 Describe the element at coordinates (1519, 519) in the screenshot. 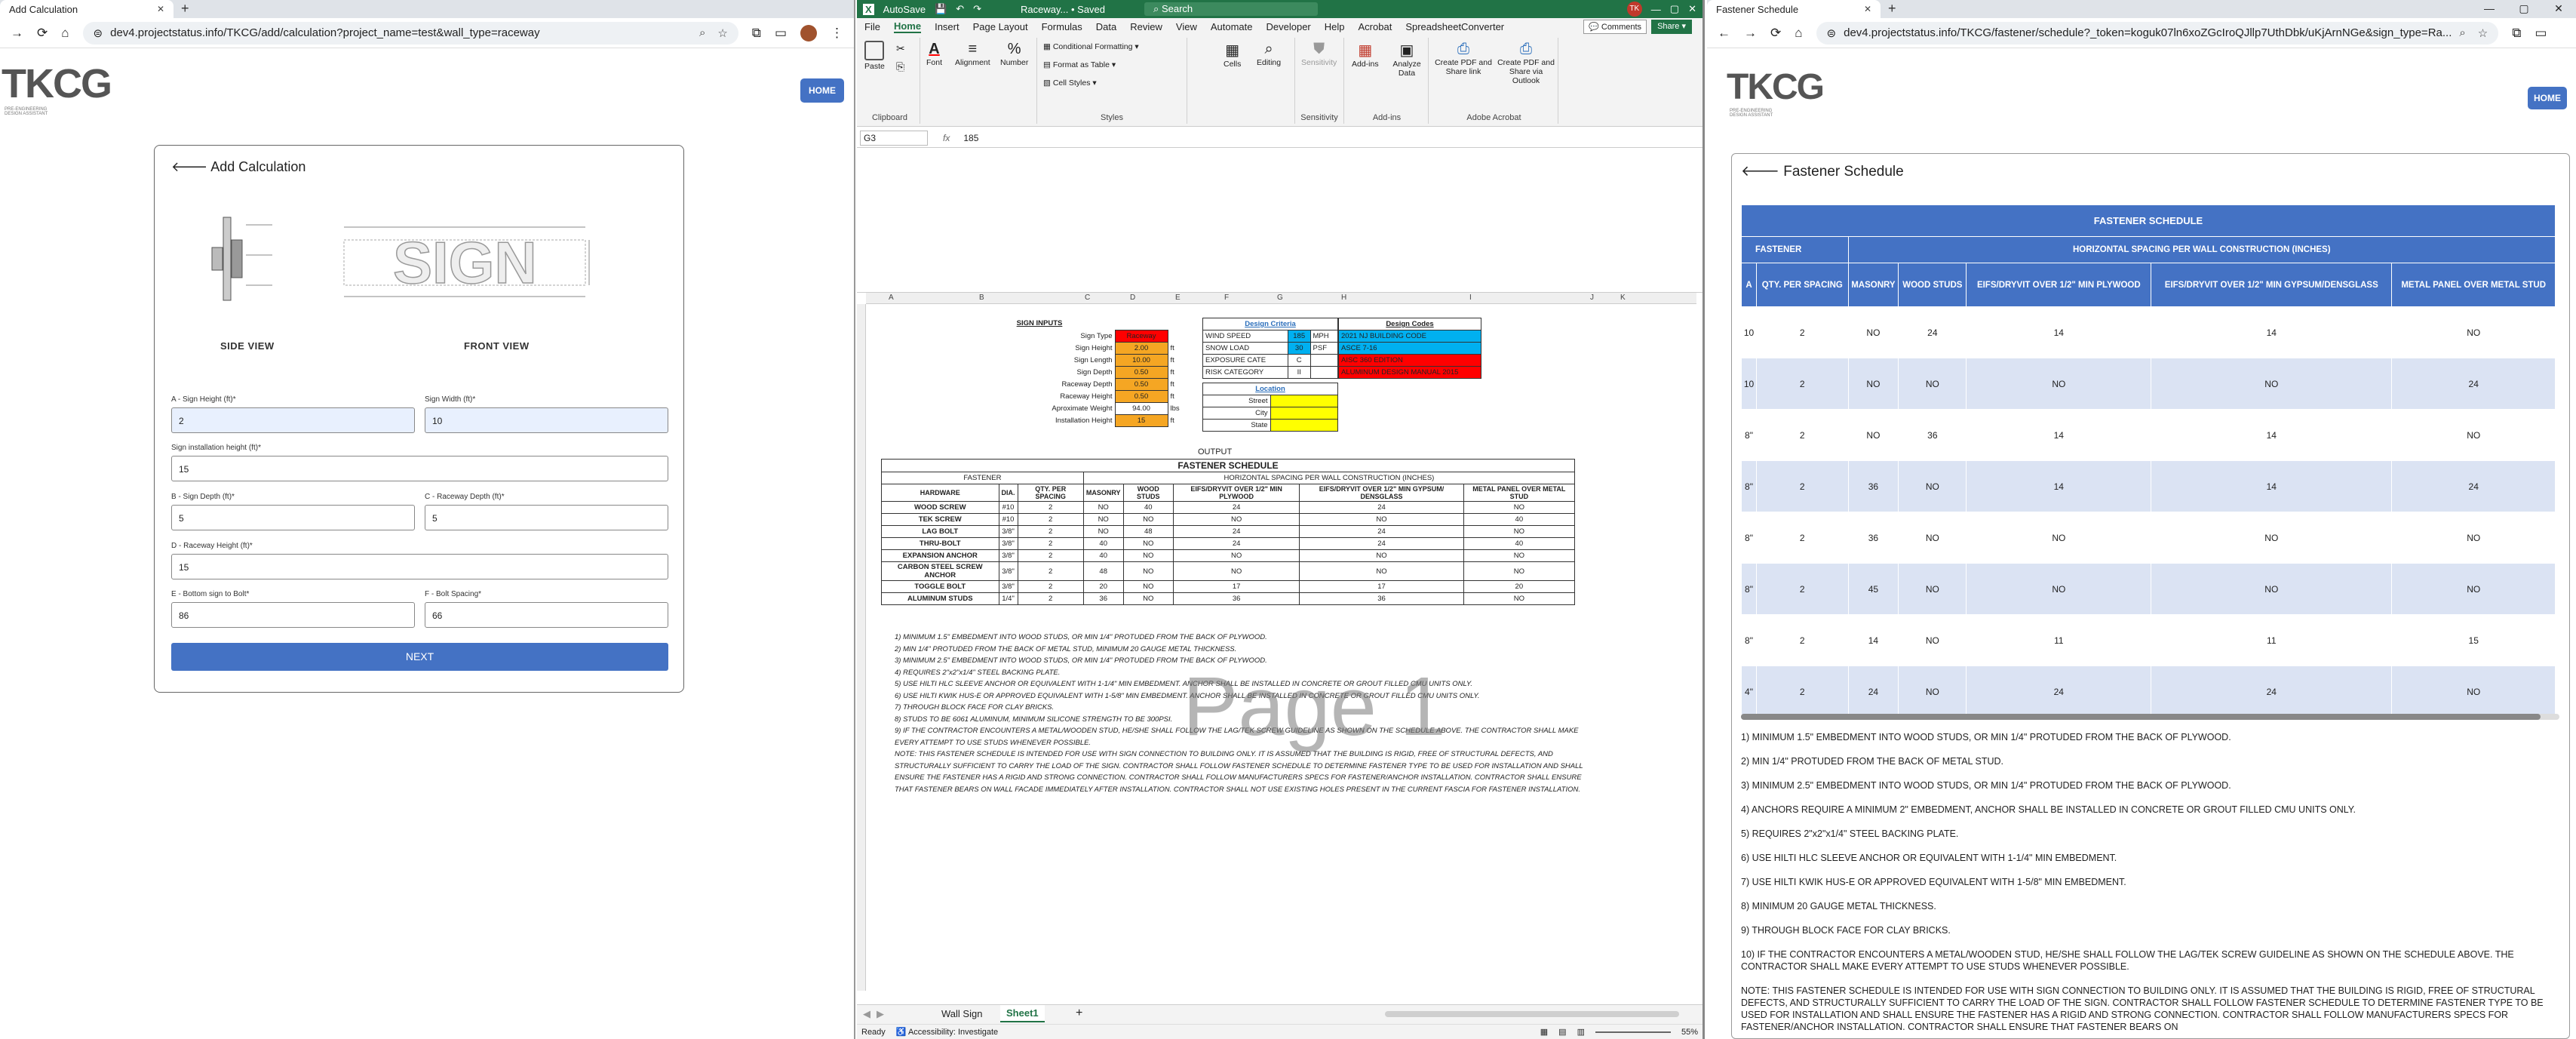

I see `schedule-cell: 40` at that location.